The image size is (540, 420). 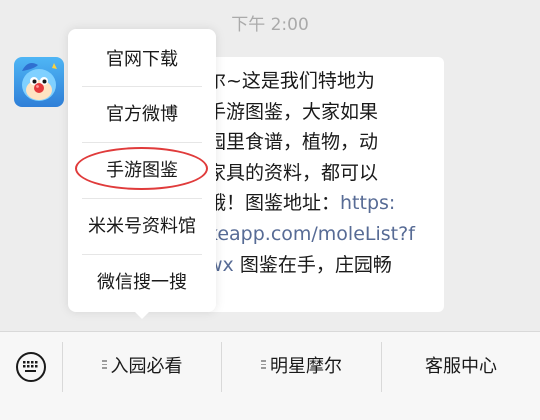 I want to click on message-line: keapp.com/moleList?f, so click(x=338, y=234).